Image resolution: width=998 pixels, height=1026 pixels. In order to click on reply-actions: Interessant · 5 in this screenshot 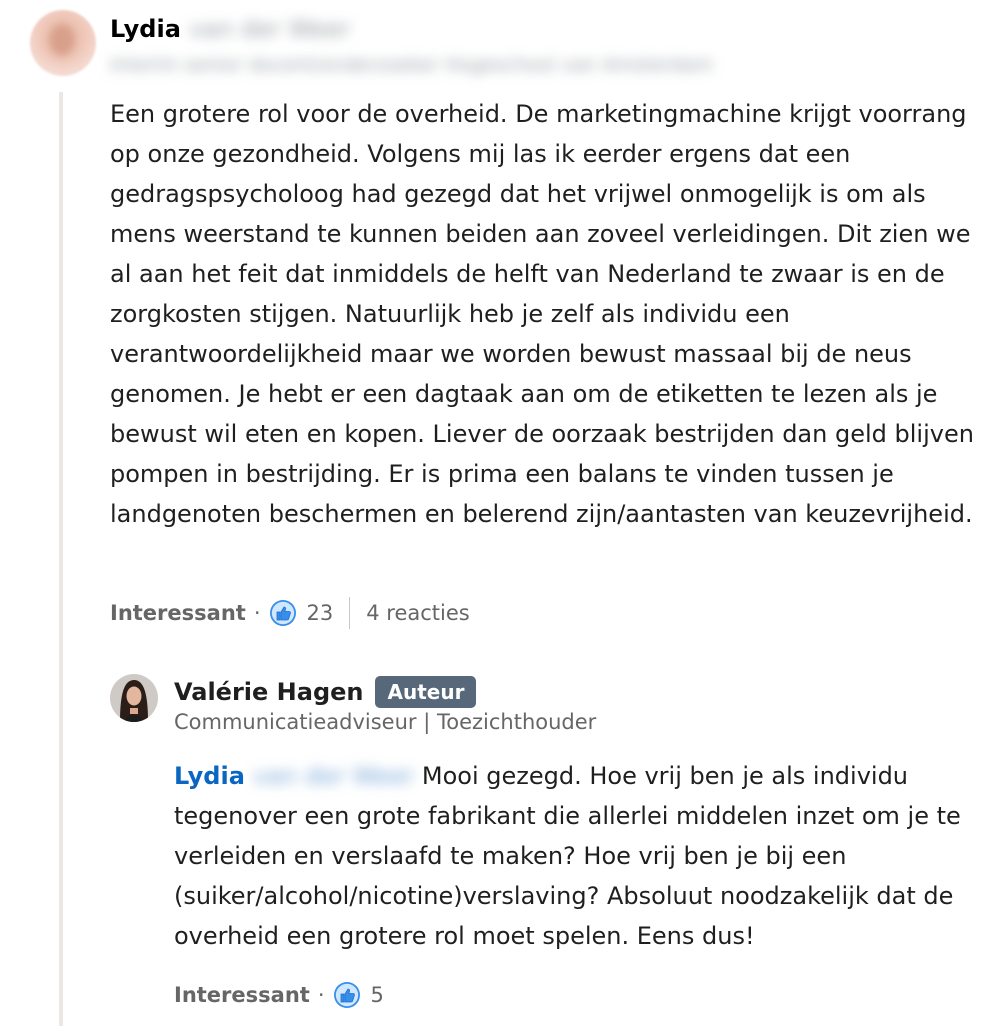, I will do `click(279, 995)`.